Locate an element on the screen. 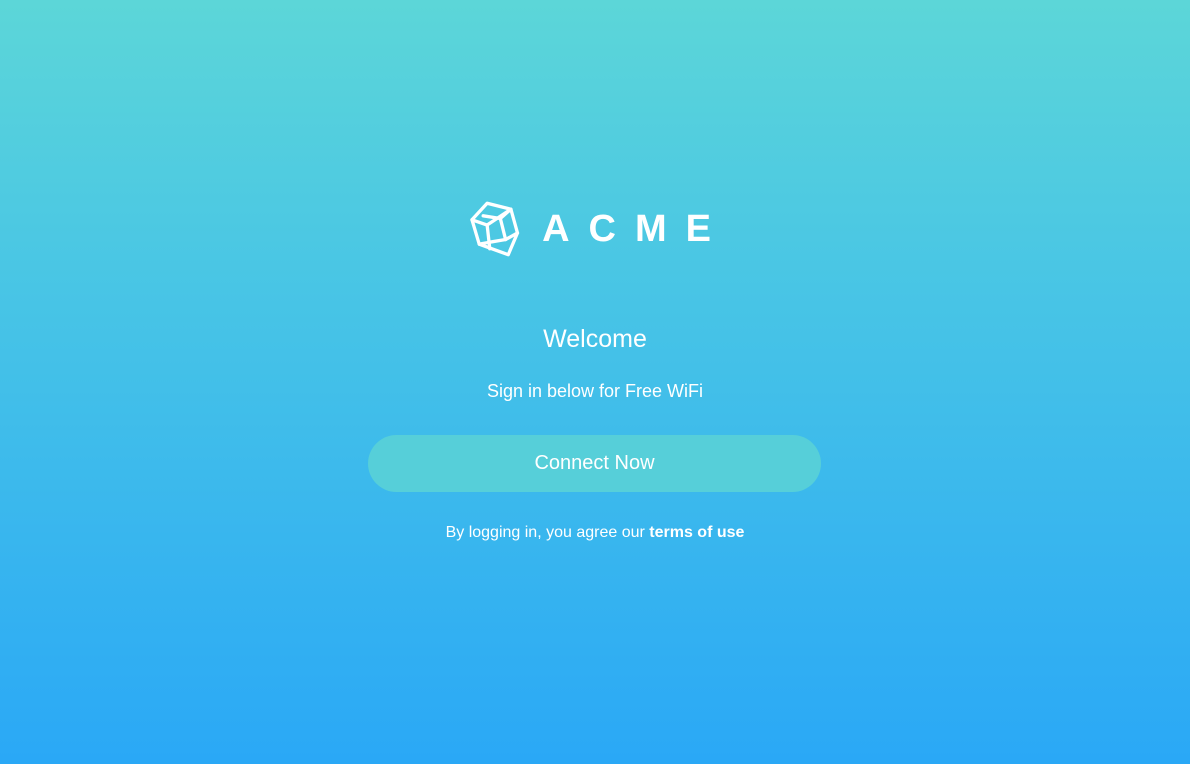 The image size is (1190, 764). cube-icon is located at coordinates (495, 229).